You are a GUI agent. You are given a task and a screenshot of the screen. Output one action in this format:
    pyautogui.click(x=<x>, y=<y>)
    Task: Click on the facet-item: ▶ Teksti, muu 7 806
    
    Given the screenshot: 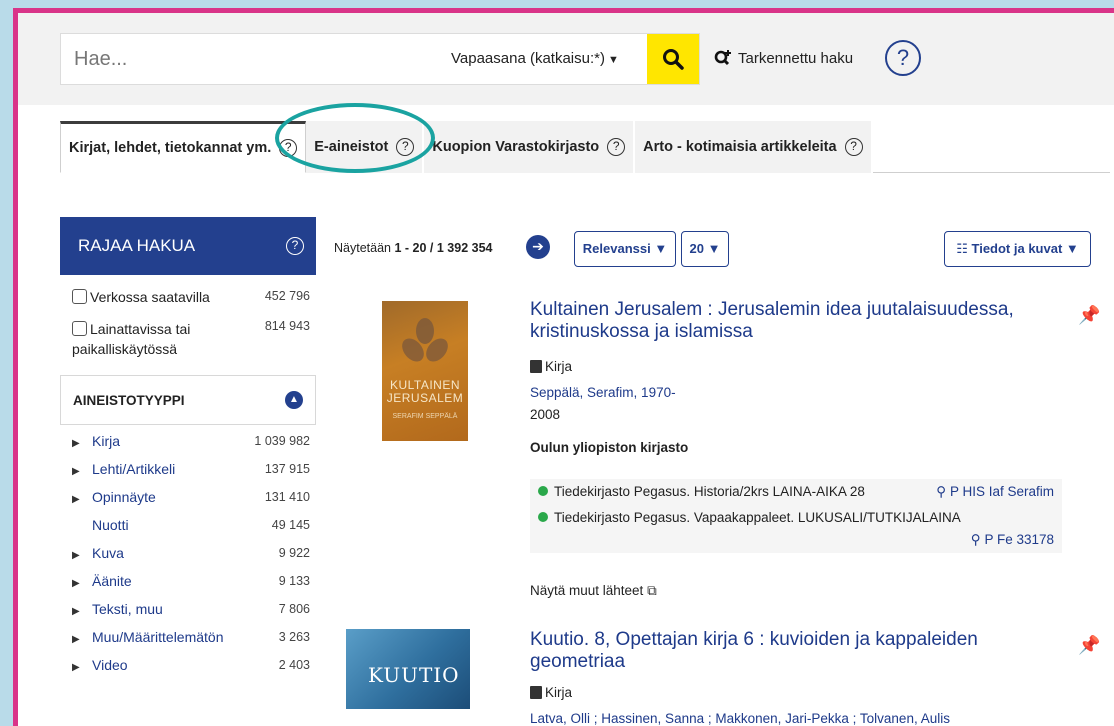 What is the action you would take?
    pyautogui.click(x=188, y=609)
    